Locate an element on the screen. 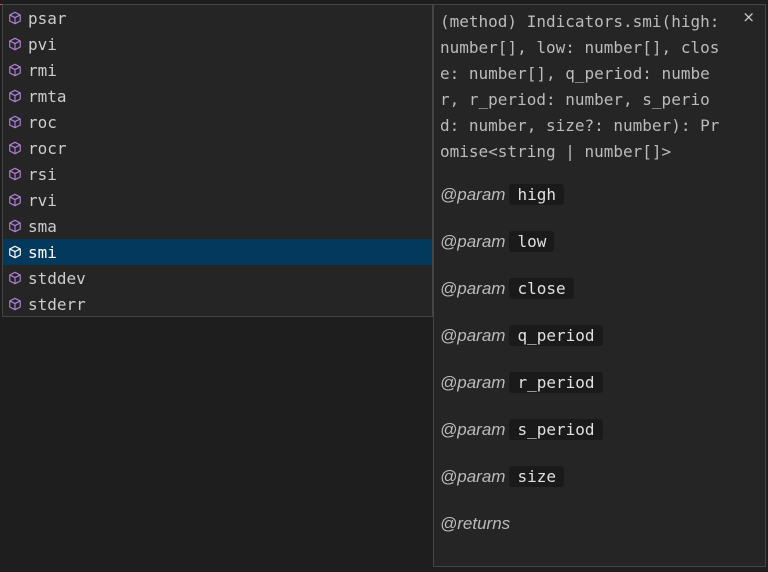 This screenshot has width=768, height=572. param-entry: @param s_period is located at coordinates (599, 429).